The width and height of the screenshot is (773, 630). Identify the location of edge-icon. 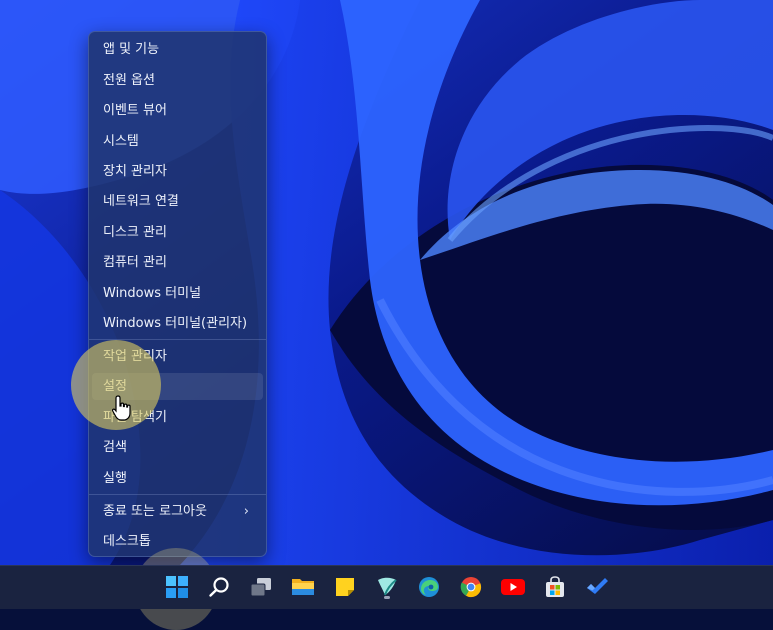
(429, 587).